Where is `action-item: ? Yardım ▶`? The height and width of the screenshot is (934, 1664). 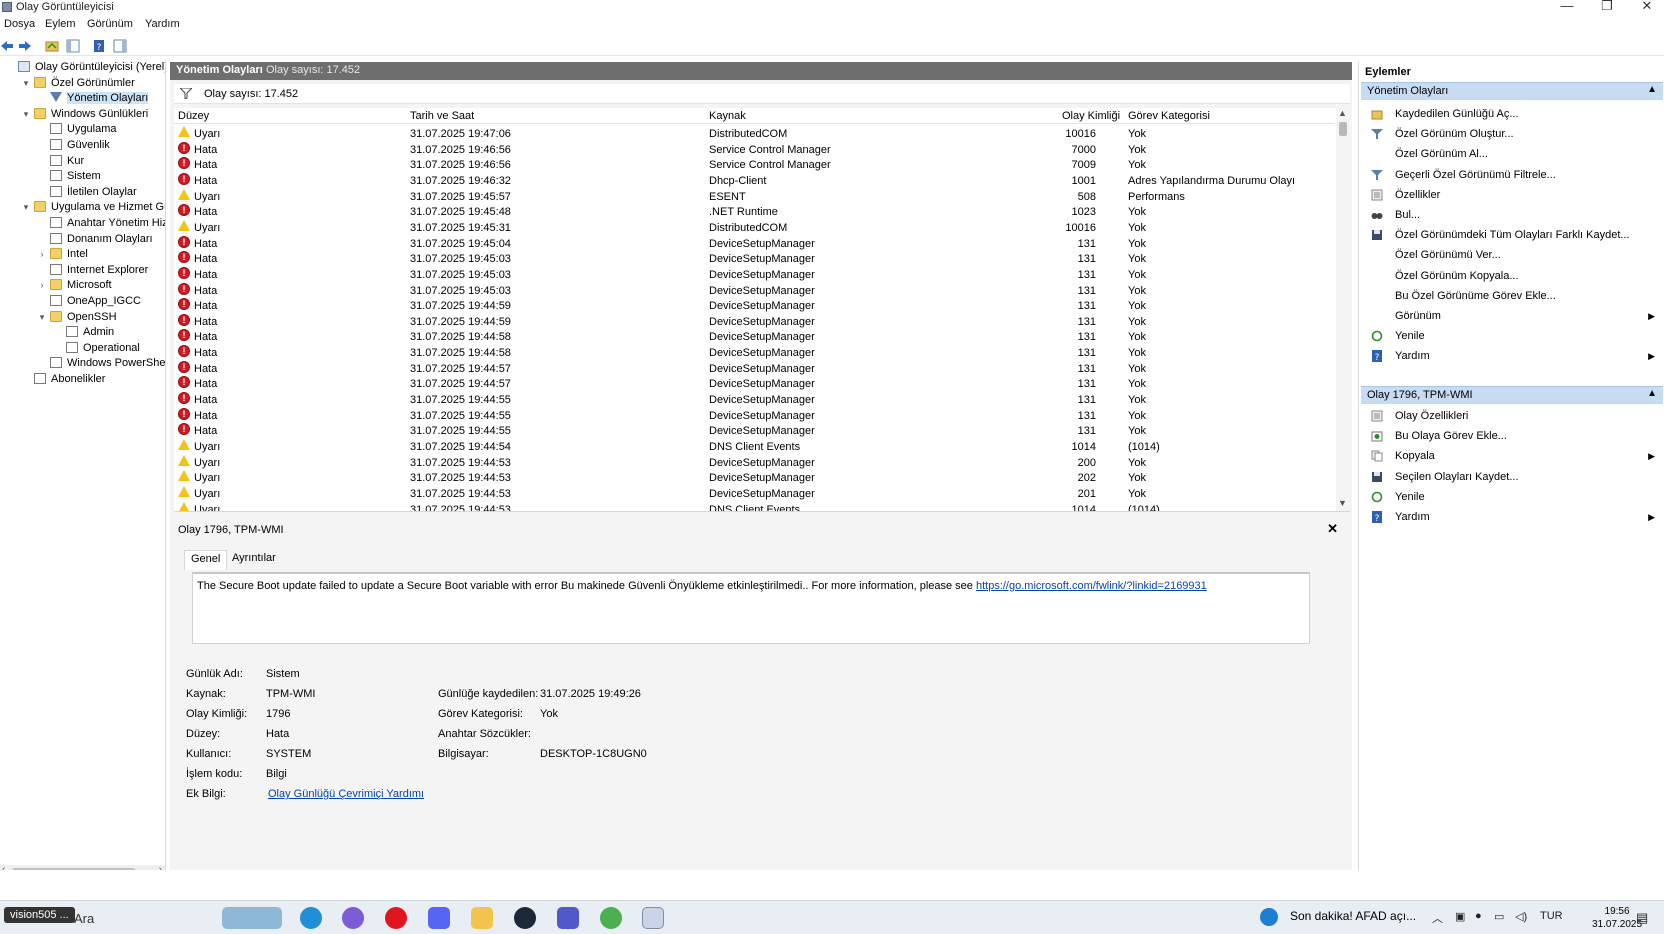 action-item: ? Yardım ▶ is located at coordinates (1514, 517).